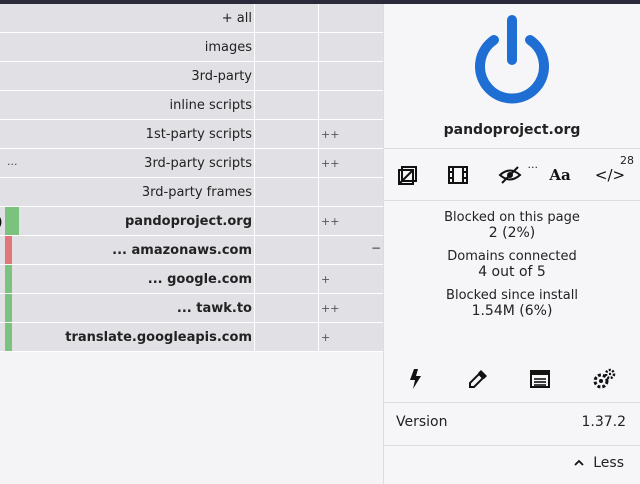 Image resolution: width=640 pixels, height=484 pixels. What do you see at coordinates (510, 175) in the screenshot?
I see `cosmetic-filter-icon` at bounding box center [510, 175].